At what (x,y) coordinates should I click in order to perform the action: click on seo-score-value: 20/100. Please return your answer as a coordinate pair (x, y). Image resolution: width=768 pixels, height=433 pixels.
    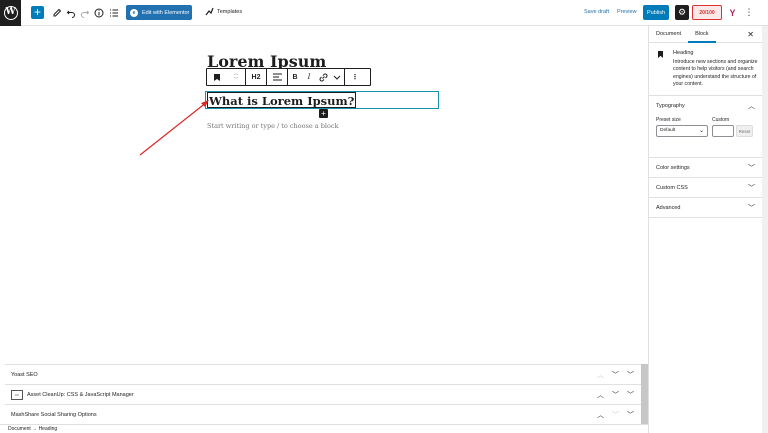
    Looking at the image, I should click on (707, 12).